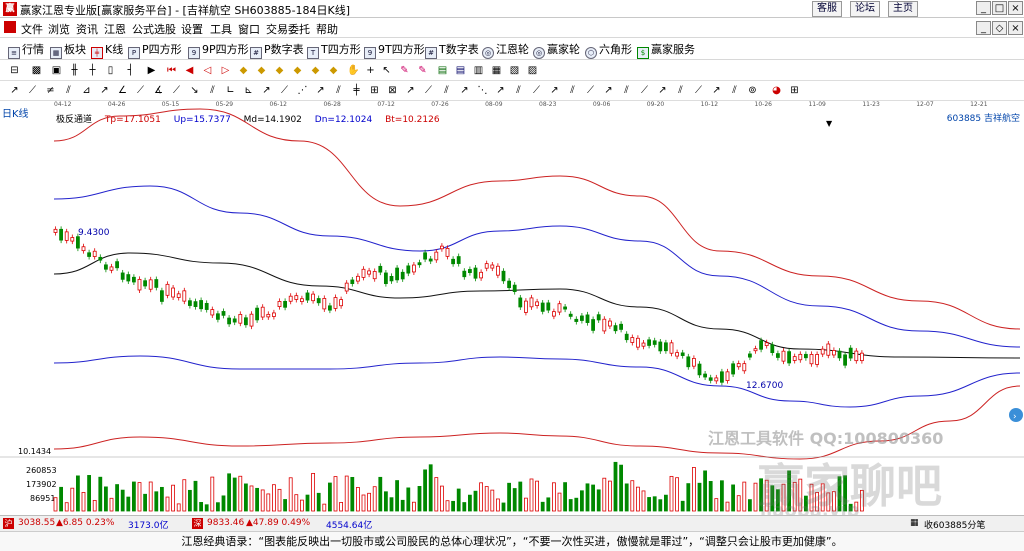  Describe the element at coordinates (460, 70) in the screenshot. I see `save-icon: ▤` at that location.